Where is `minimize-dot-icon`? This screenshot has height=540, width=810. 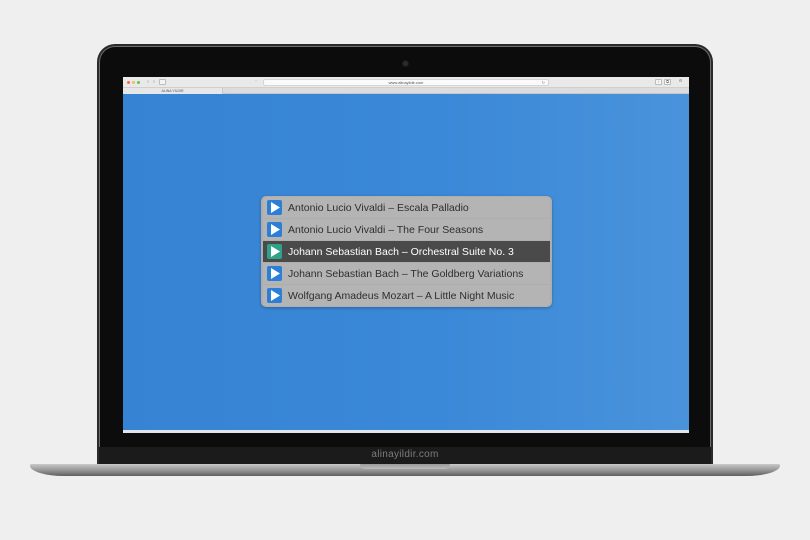
minimize-dot-icon is located at coordinates (133, 82).